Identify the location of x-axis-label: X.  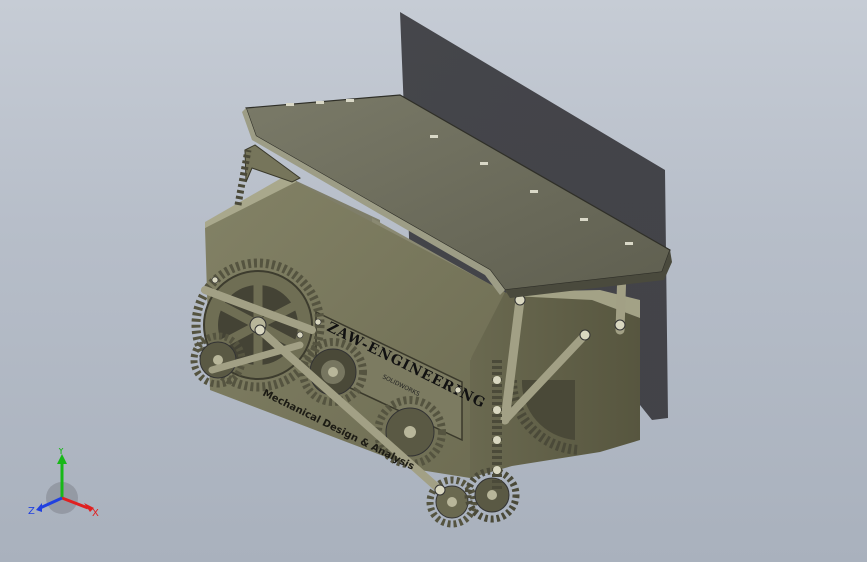
(95, 513).